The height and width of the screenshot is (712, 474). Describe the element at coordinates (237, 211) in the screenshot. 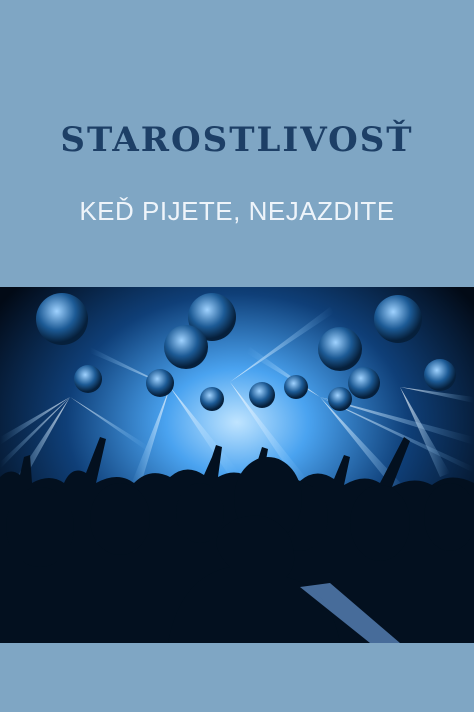

I see `poster-subtitle: KEĎ PIJETE, NEJAZDITE` at that location.